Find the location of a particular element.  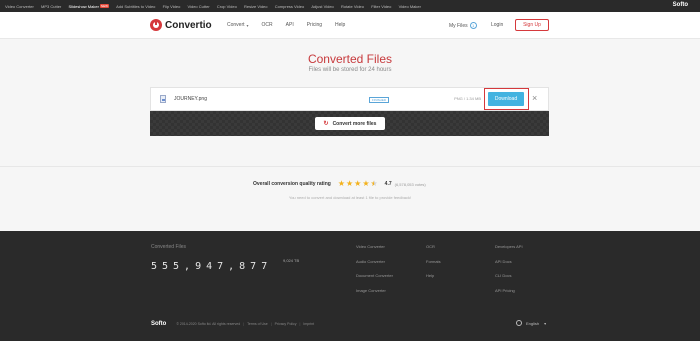

file-format-size: PNG / 1.34 MB is located at coordinates (467, 98).